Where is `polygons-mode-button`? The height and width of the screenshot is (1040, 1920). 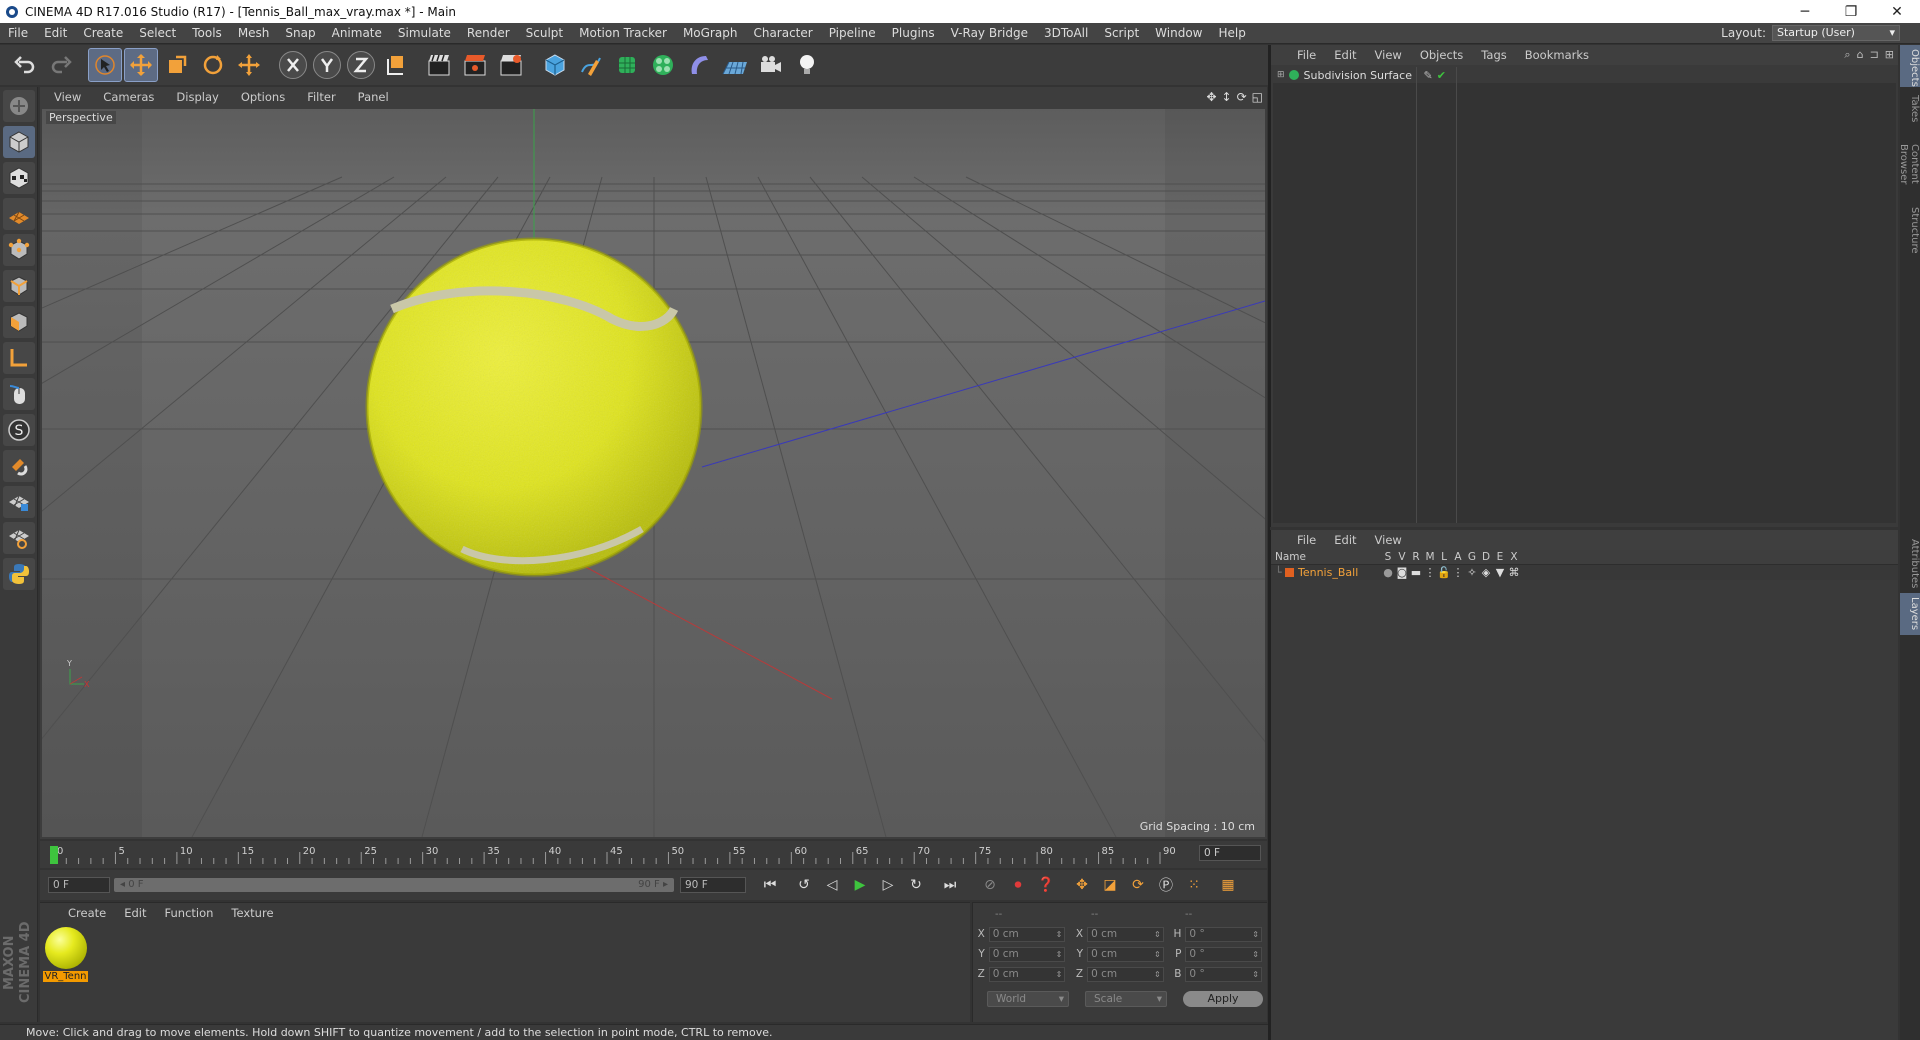
polygons-mode-button is located at coordinates (19, 322).